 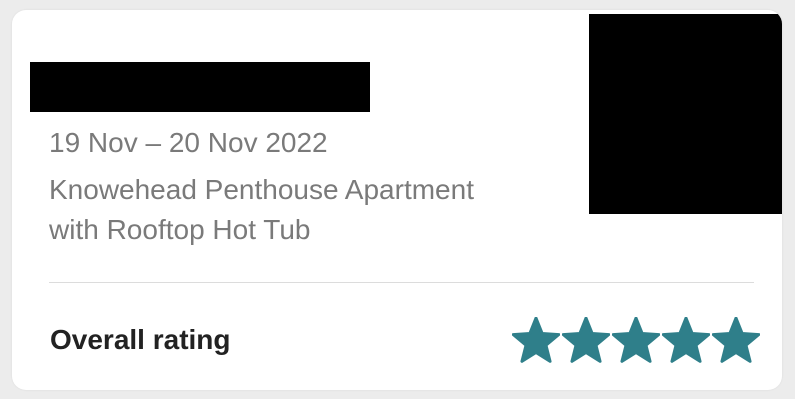 What do you see at coordinates (180, 229) in the screenshot?
I see `listing-title-line-2: with Rooftop Hot Tub` at bounding box center [180, 229].